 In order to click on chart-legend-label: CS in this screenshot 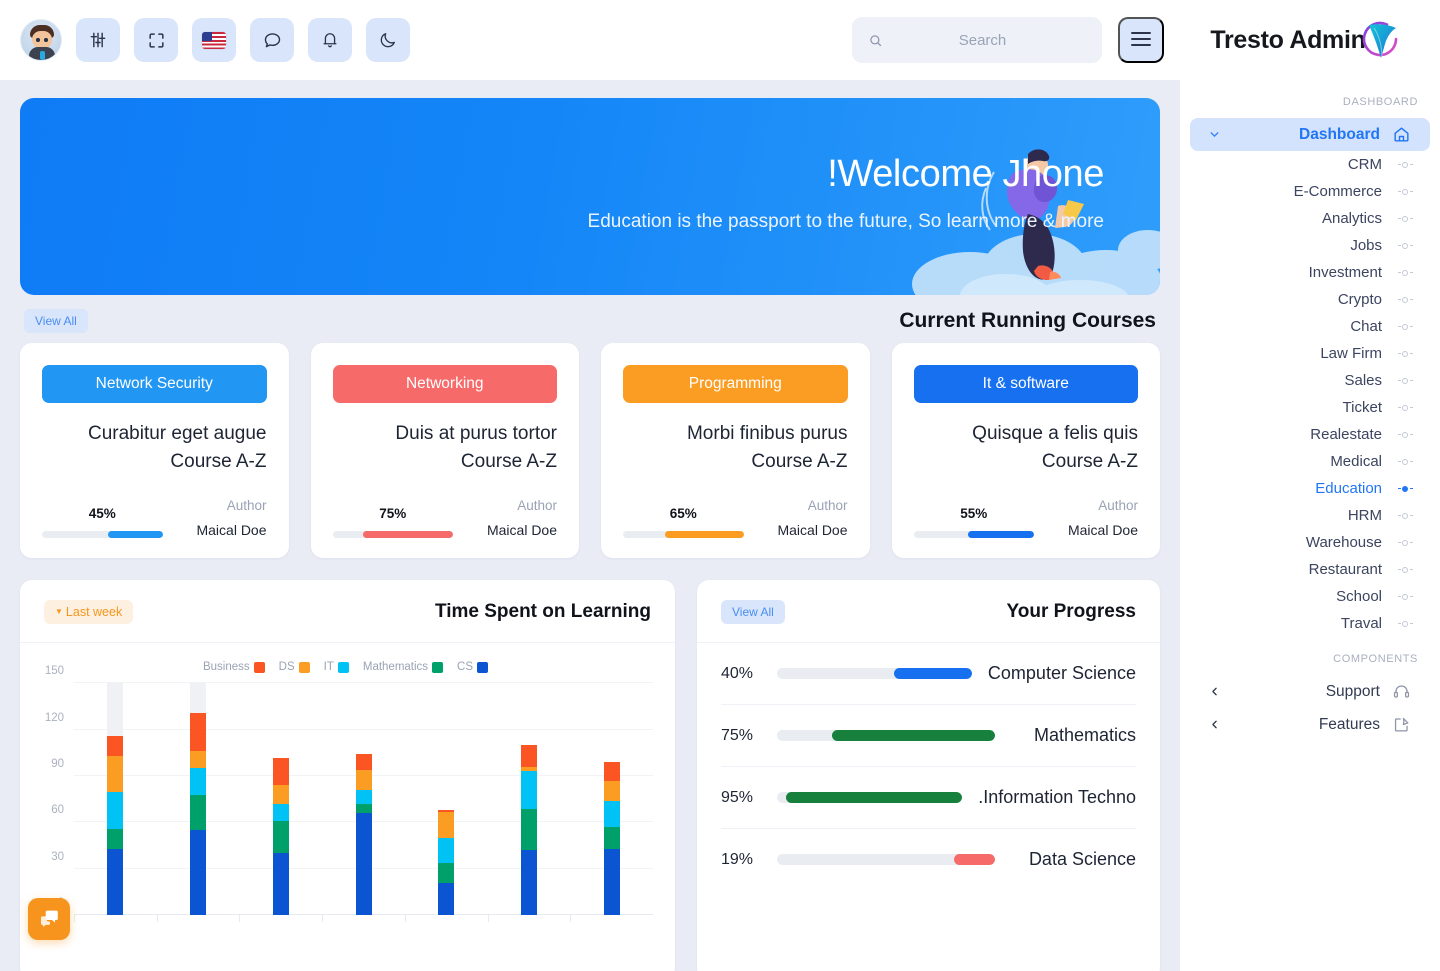, I will do `click(465, 667)`.